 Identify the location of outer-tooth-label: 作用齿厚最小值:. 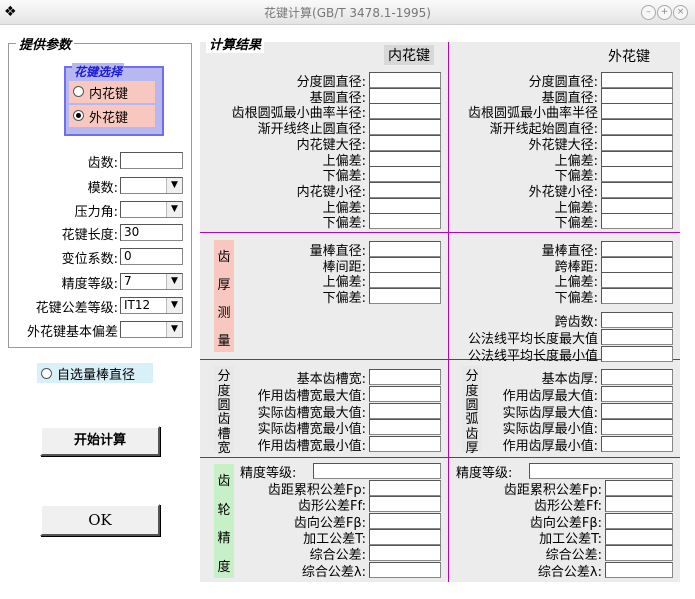
(550, 447).